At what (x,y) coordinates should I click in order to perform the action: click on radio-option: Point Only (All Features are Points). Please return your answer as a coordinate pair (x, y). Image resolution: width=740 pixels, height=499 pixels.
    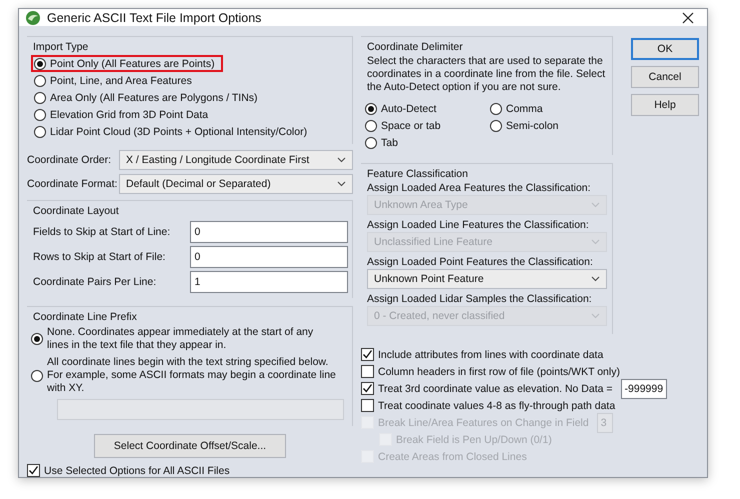
    Looking at the image, I should click on (127, 63).